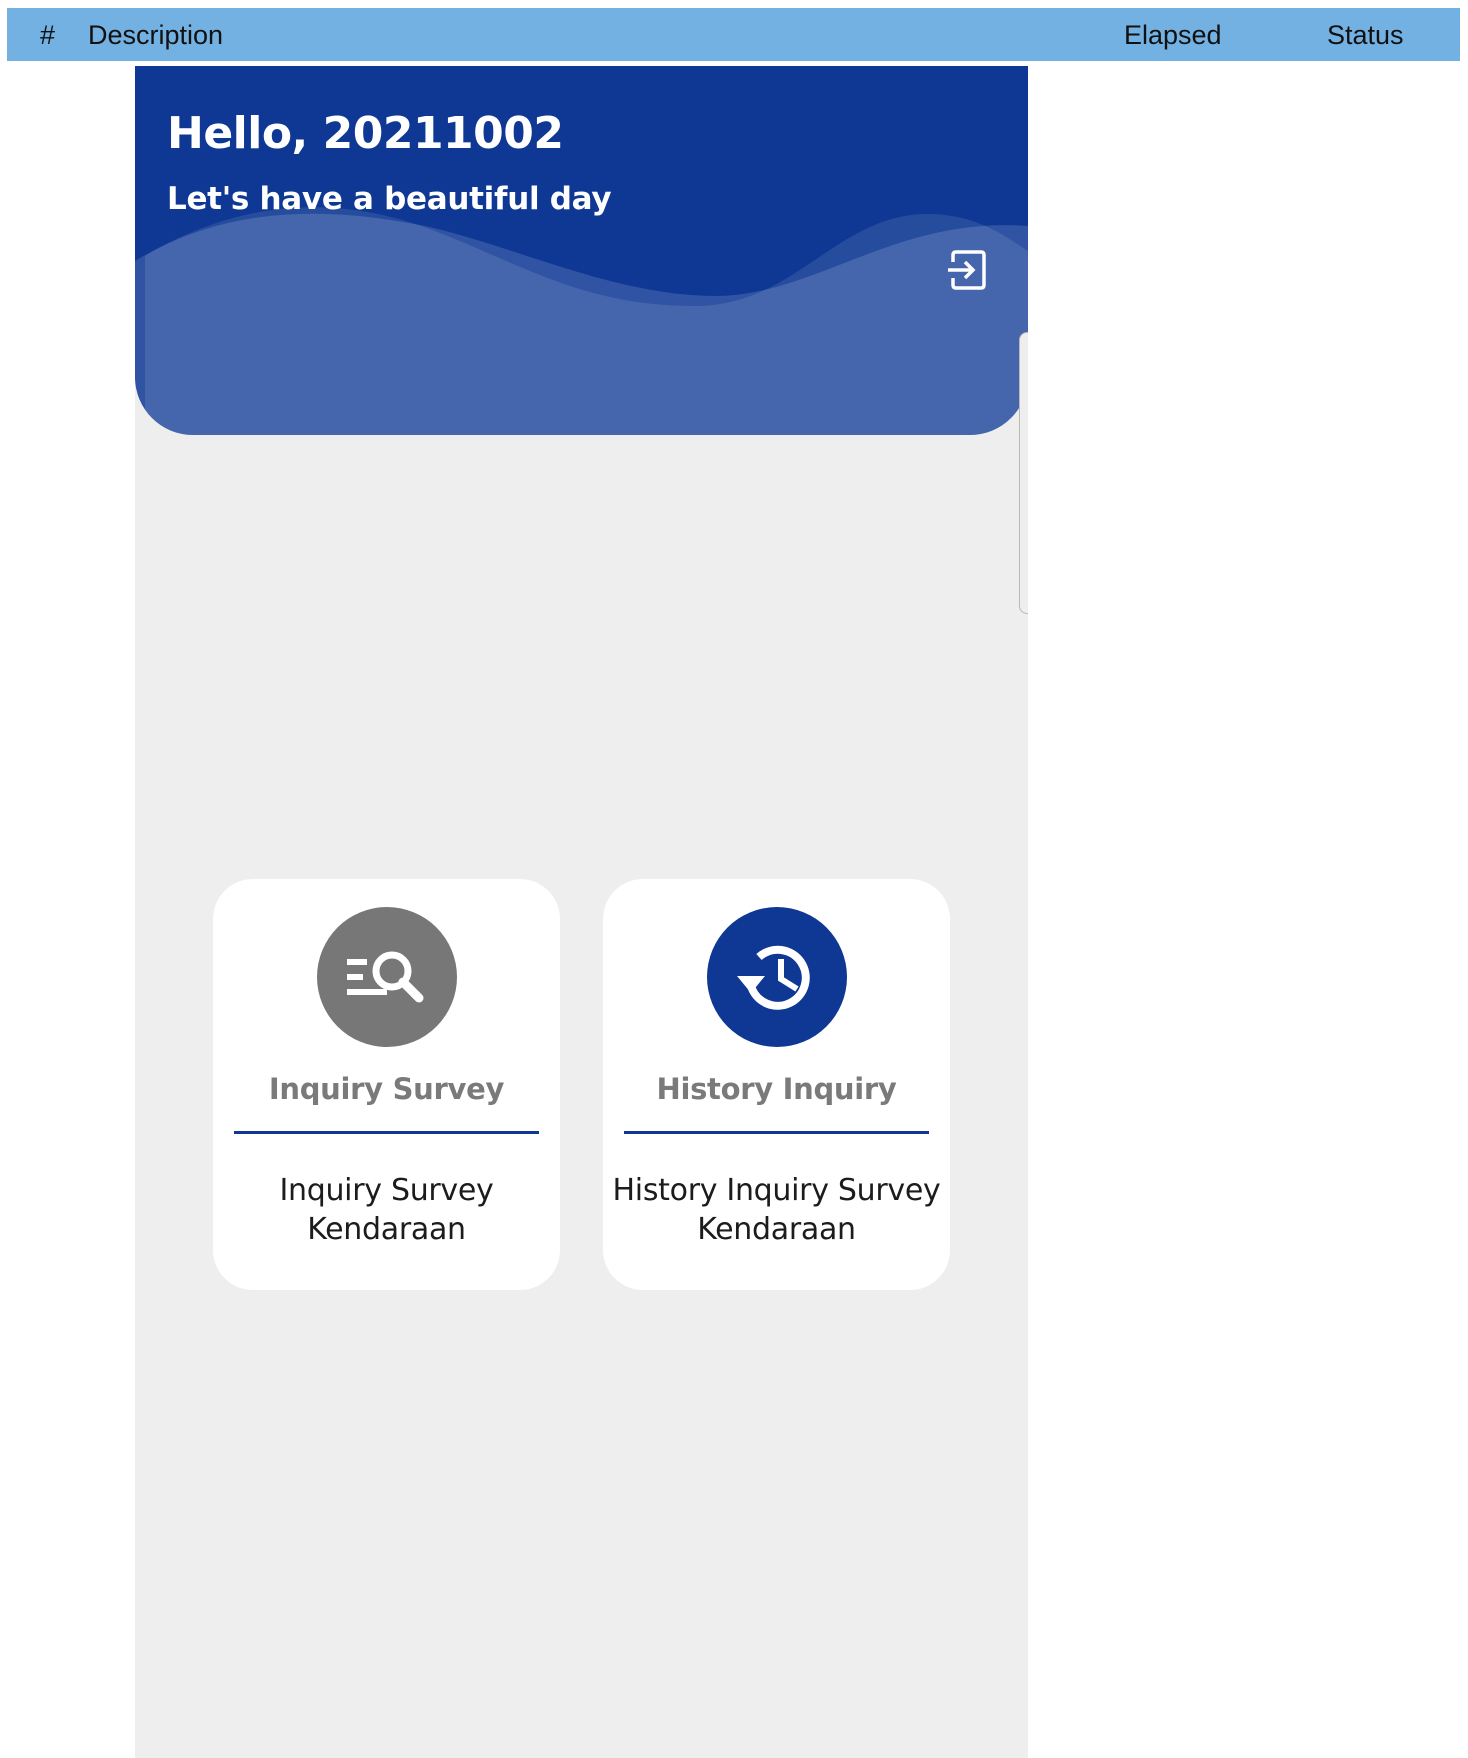 Image resolution: width=1468 pixels, height=1758 pixels. I want to click on history-icon, so click(773, 977).